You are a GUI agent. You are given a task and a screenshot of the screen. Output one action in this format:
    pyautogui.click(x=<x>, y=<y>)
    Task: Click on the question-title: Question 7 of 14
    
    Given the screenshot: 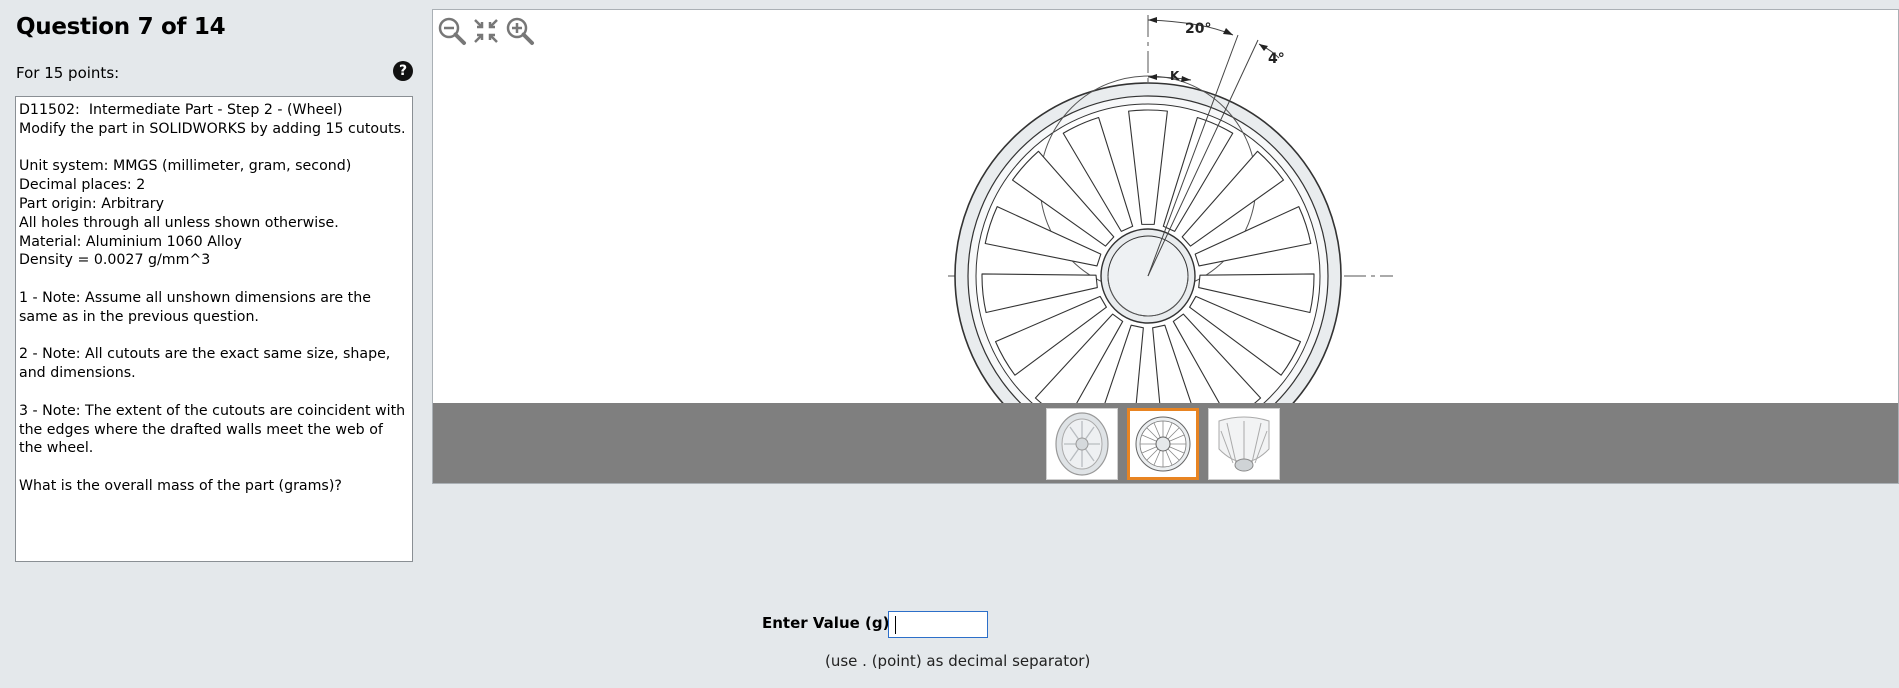 What is the action you would take?
    pyautogui.click(x=121, y=27)
    